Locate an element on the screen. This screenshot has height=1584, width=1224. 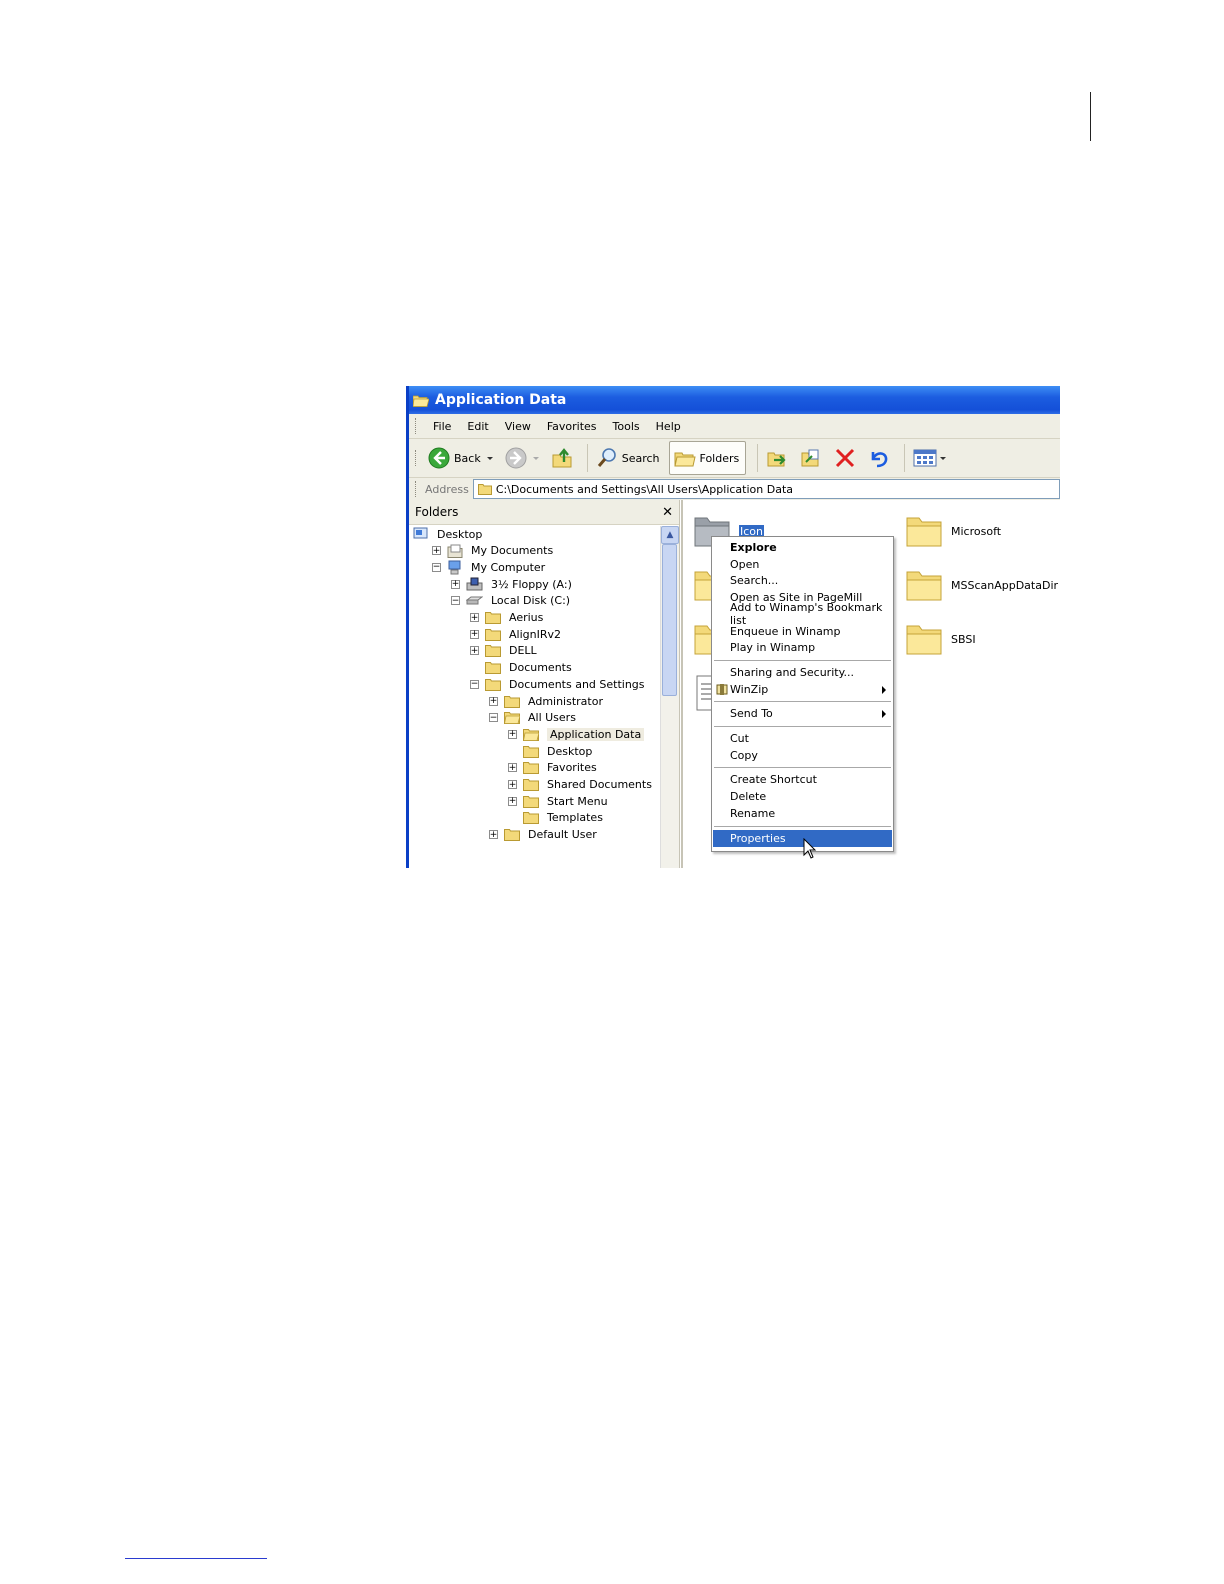
tree-item: + AlignIRv2 is located at coordinates (515, 634).